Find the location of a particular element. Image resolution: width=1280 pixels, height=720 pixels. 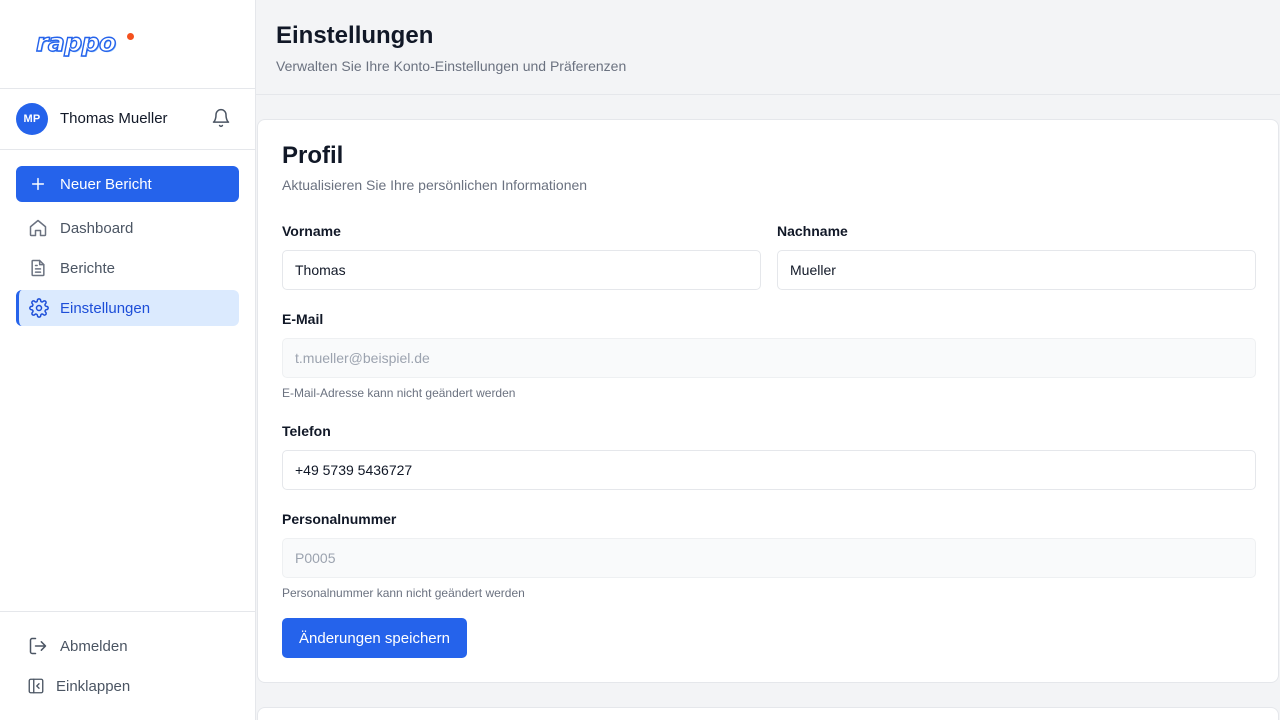

last-name-field: Mueller is located at coordinates (1016, 270).